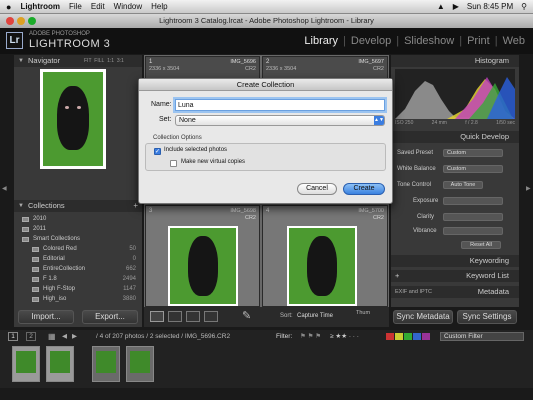 This screenshot has height=400, width=533. What do you see at coordinates (52, 336) in the screenshot?
I see `grid-icon: ▦` at bounding box center [52, 336].